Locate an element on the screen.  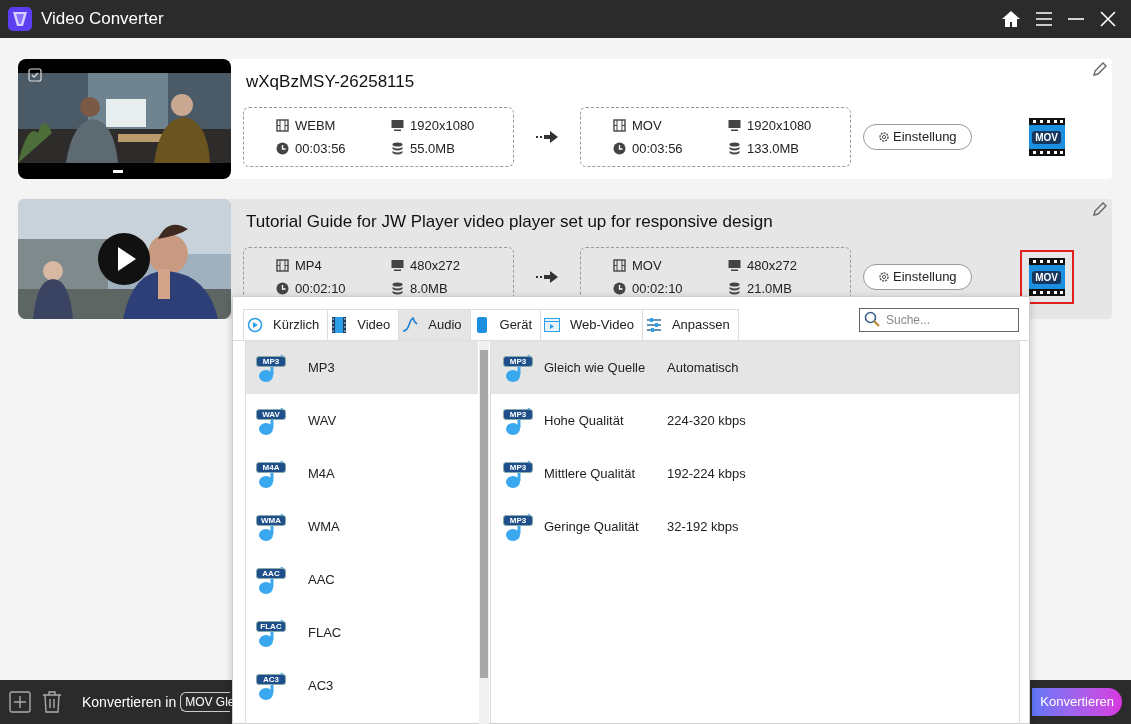
window-title: Video Converter is located at coordinates (102, 19).